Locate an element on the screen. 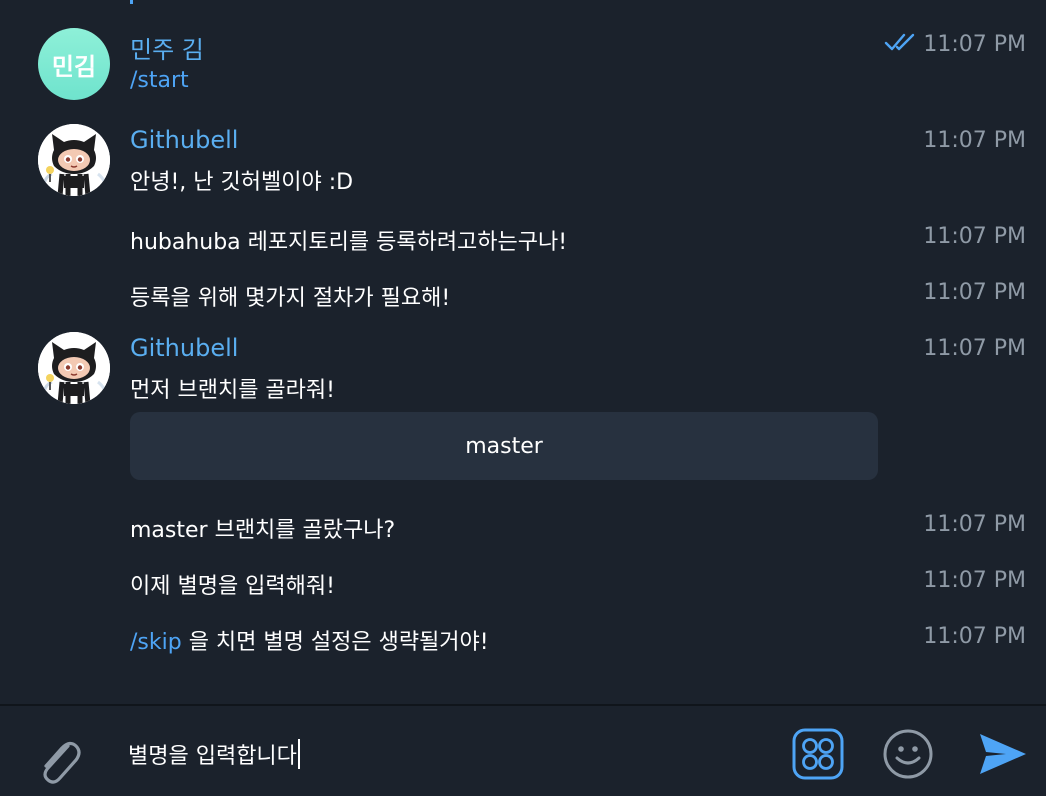  text-caret is located at coordinates (298, 754).